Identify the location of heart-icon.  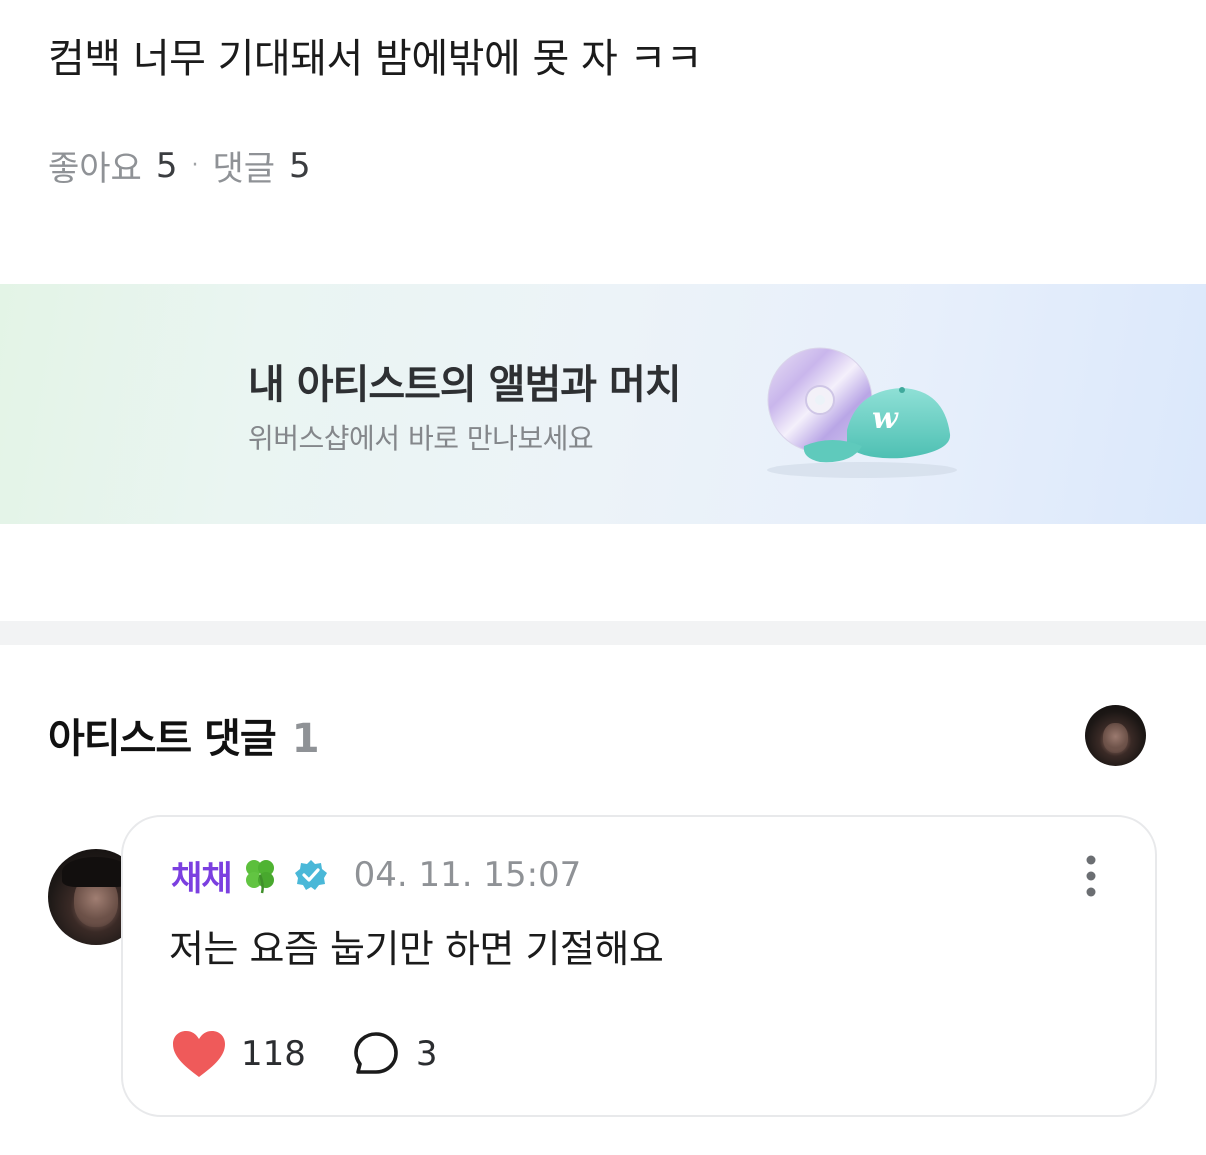
(199, 1054).